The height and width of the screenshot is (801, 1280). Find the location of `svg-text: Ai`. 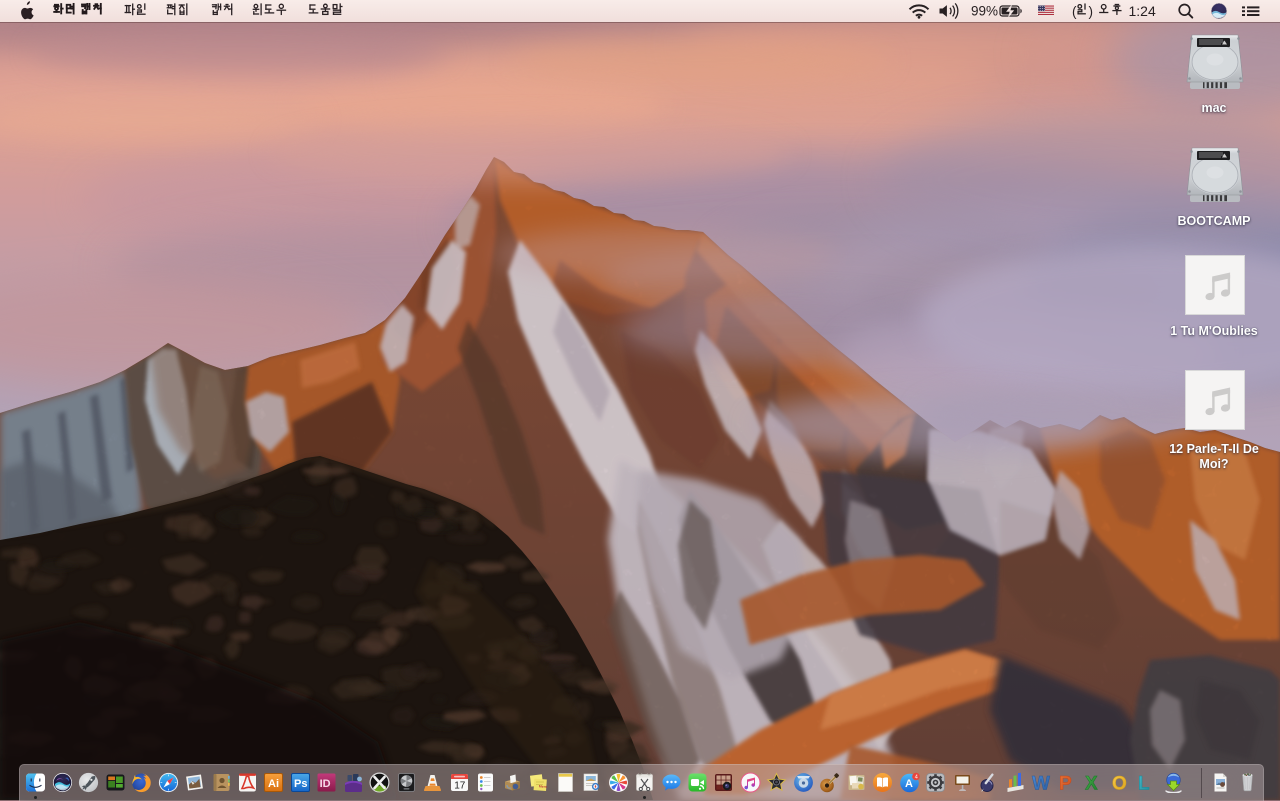

svg-text: Ai is located at coordinates (273, 784).